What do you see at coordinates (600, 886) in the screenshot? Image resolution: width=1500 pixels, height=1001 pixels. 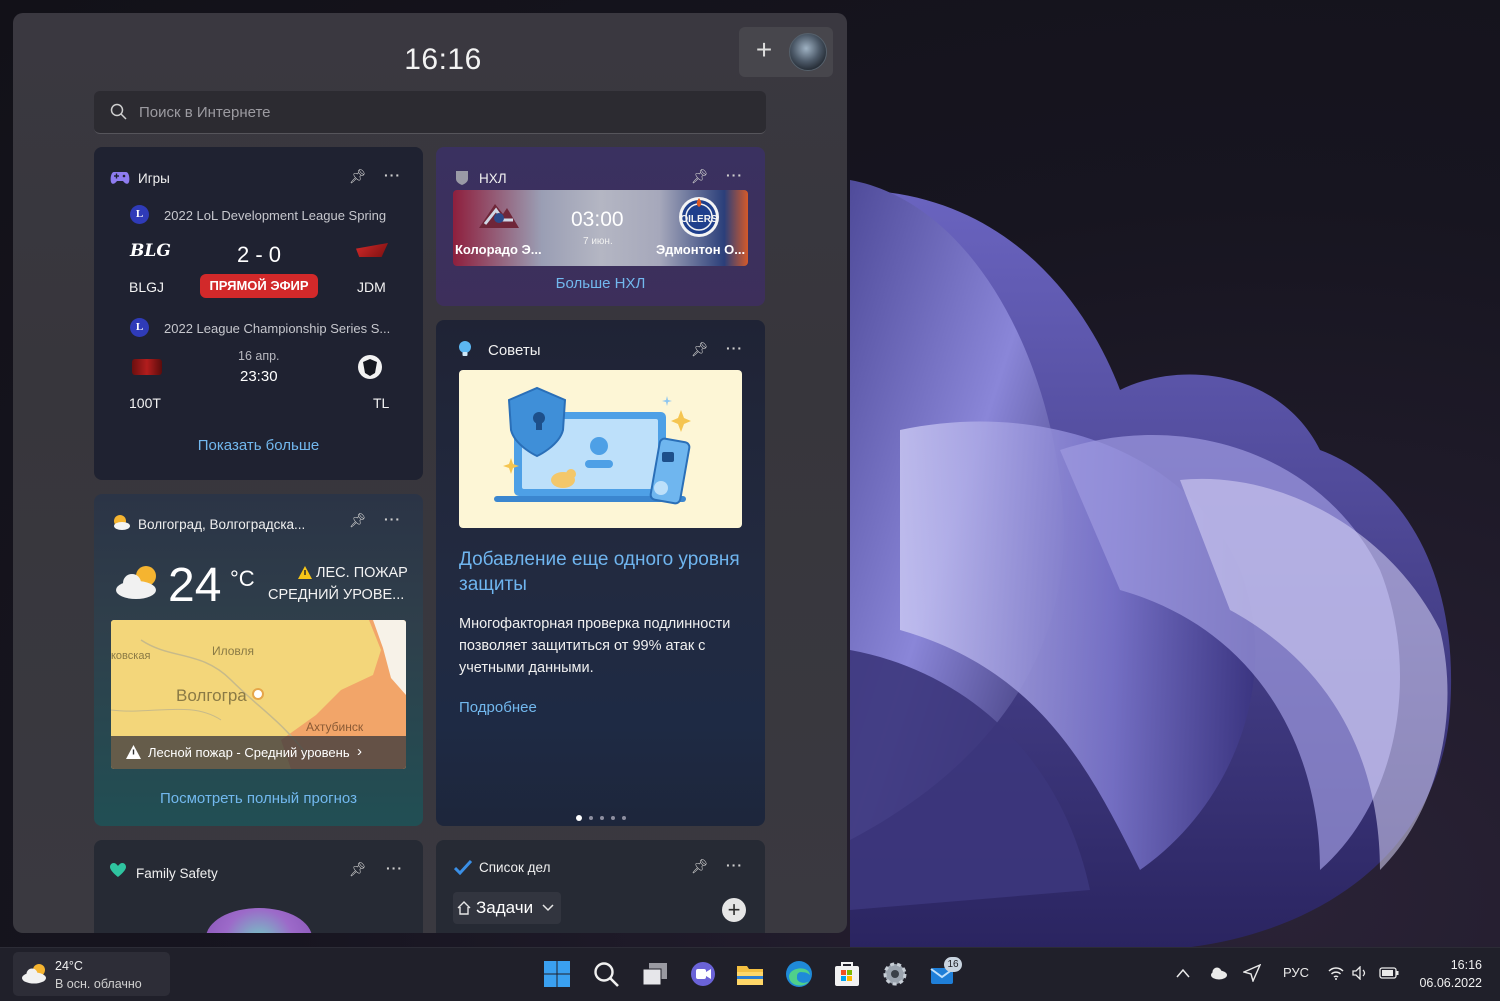 I see `todo-widget: Список дел 📌︎ ··· Задачи +` at bounding box center [600, 886].